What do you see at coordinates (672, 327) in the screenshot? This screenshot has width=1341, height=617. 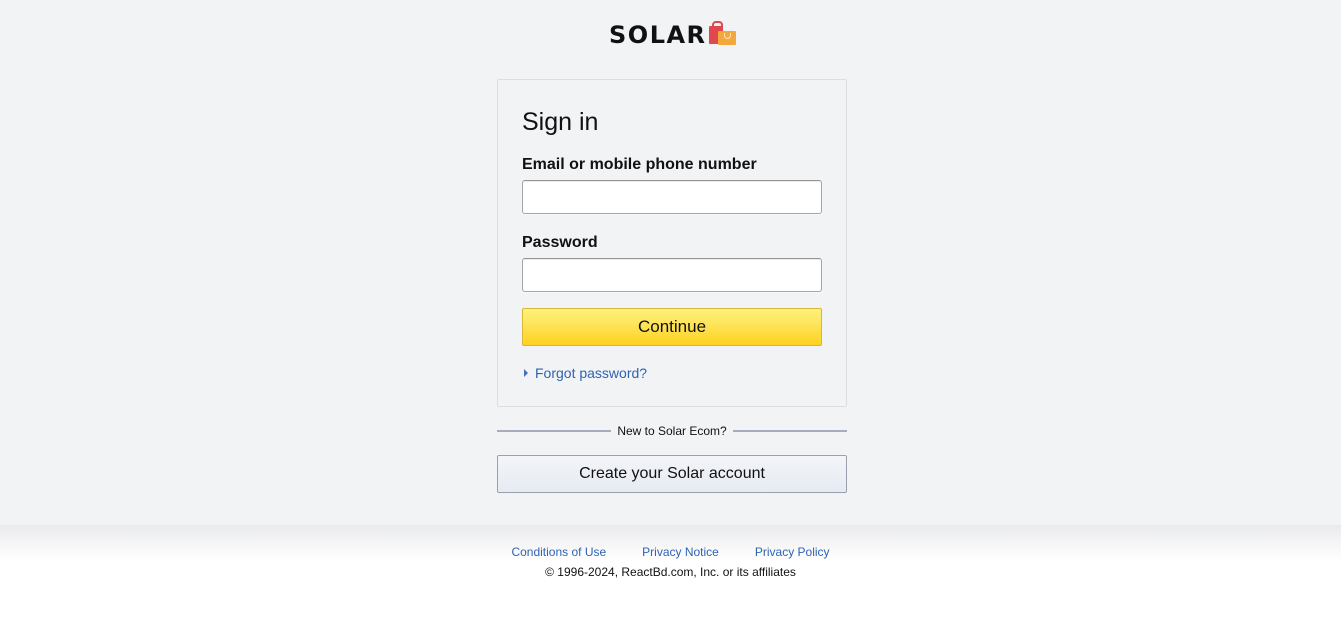 I see `continue-button: Continue` at bounding box center [672, 327].